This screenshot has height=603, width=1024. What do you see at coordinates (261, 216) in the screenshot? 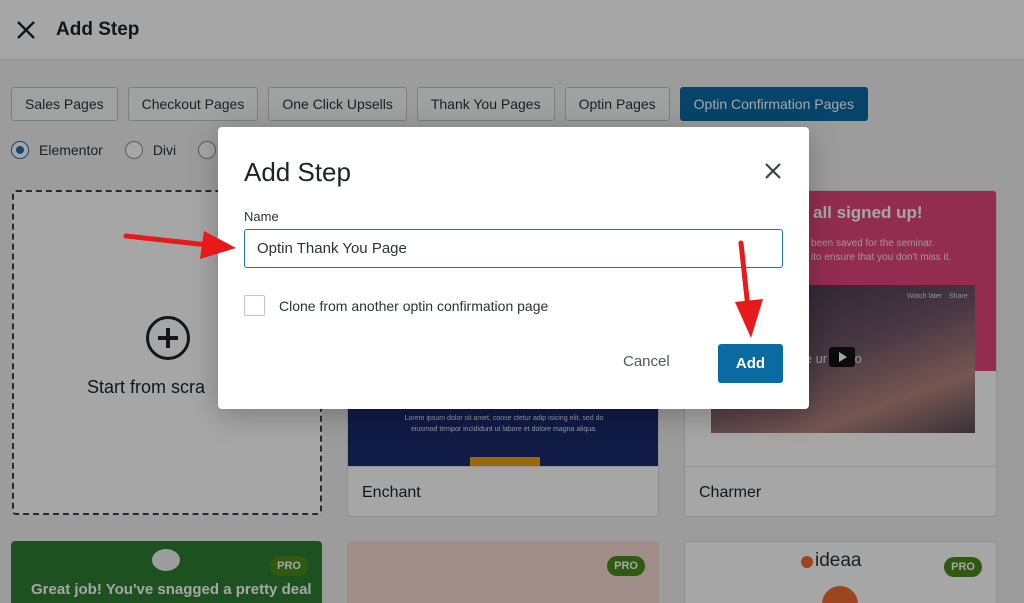
I see `name-field-label: Name` at bounding box center [261, 216].